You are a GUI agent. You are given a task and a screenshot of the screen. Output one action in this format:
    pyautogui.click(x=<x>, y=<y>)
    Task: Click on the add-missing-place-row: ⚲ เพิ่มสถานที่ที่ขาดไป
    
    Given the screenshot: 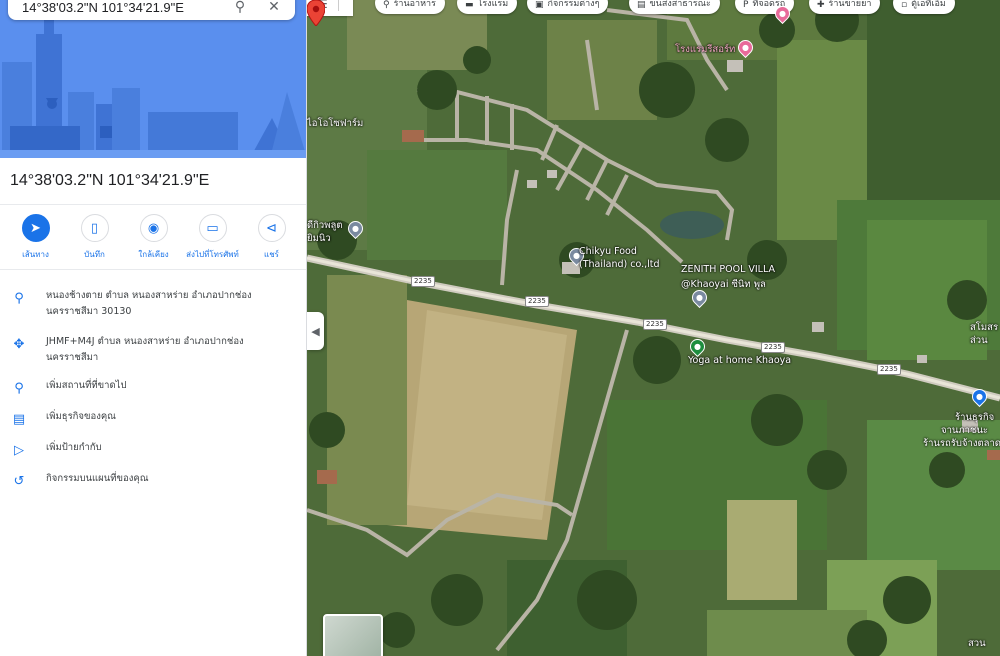 What is the action you would take?
    pyautogui.click(x=153, y=393)
    